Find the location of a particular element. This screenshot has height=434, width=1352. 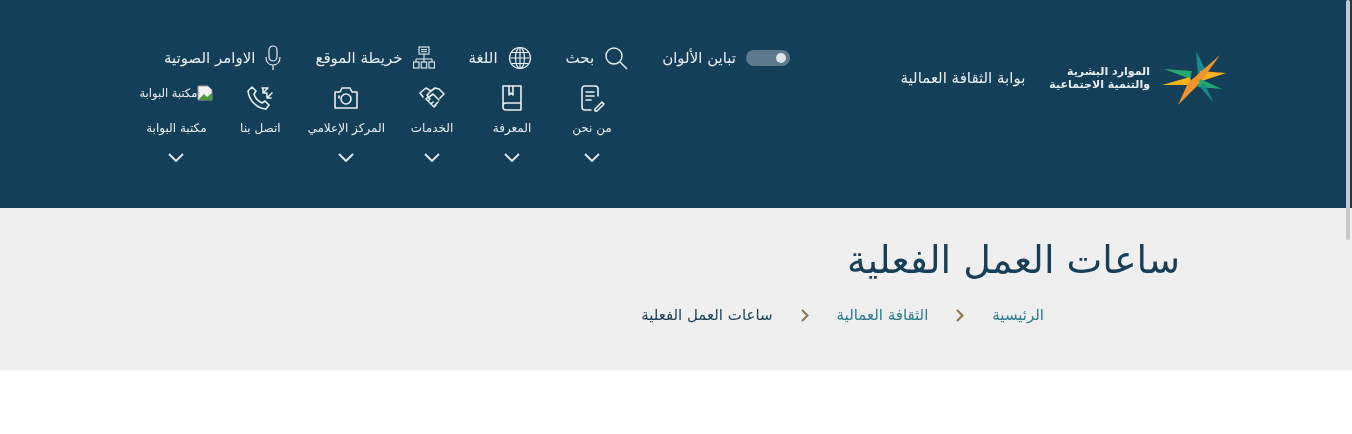

nav-link: الخدمات is located at coordinates (432, 128).